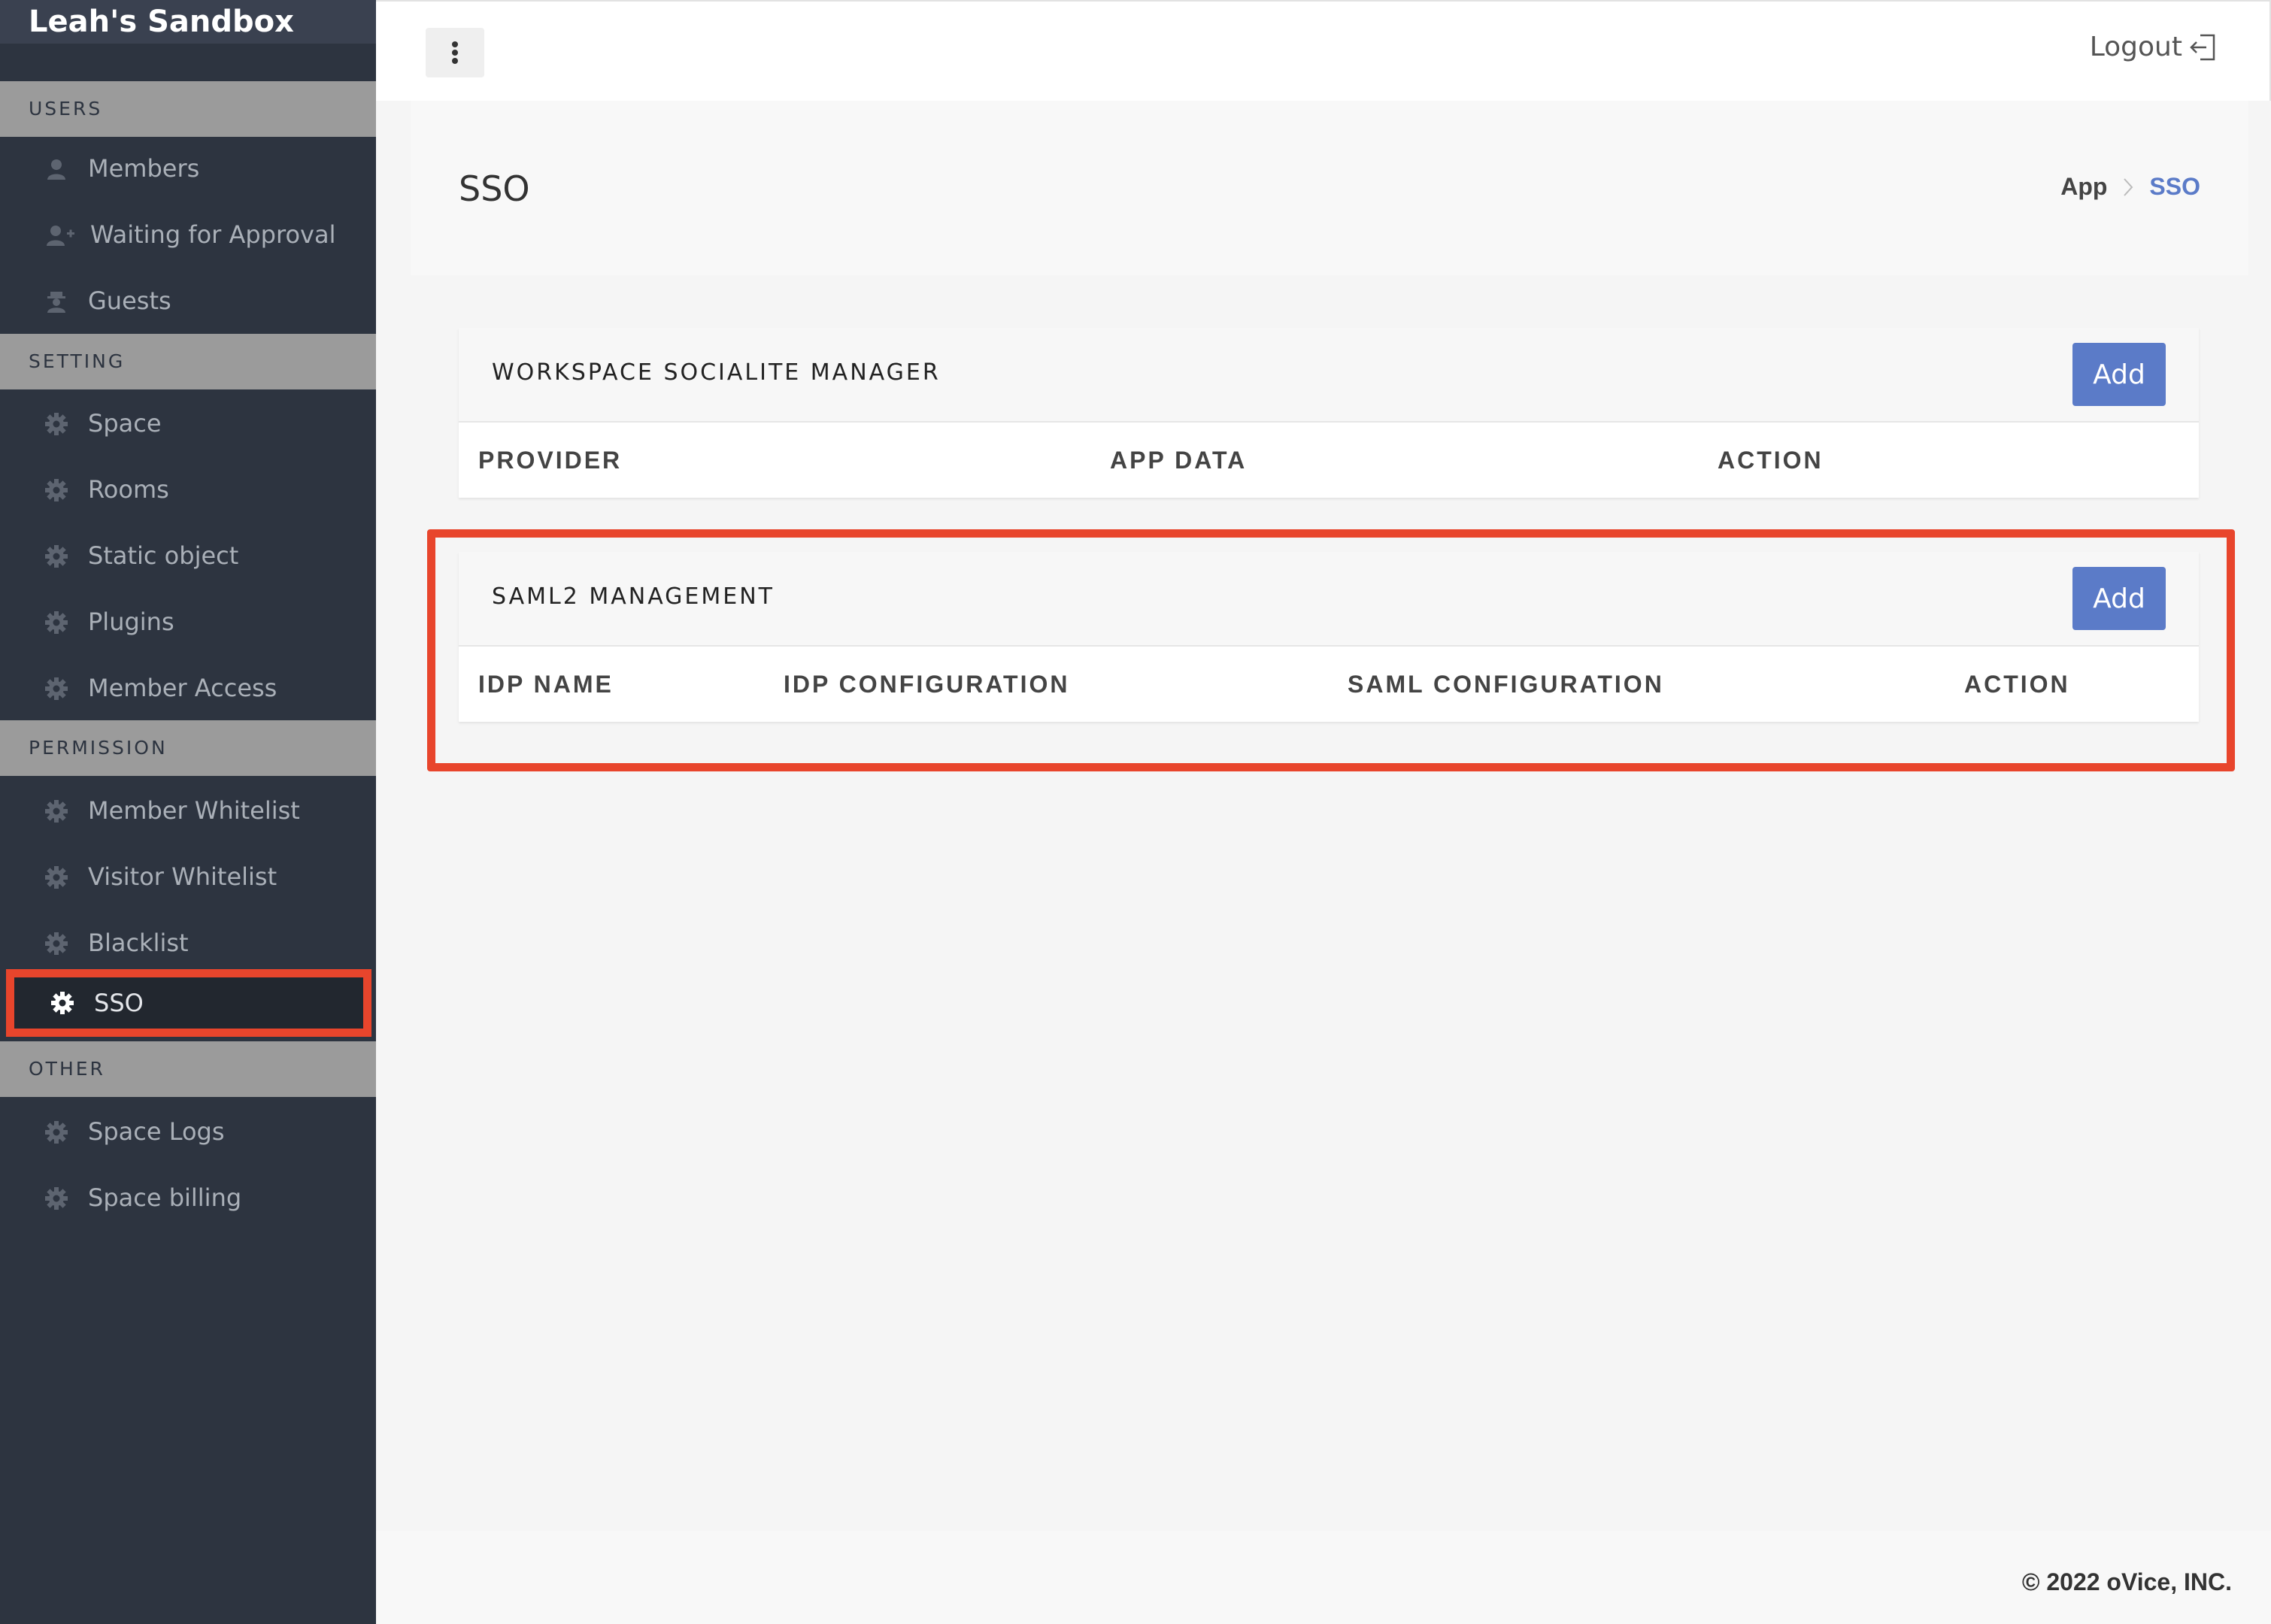 This screenshot has width=2271, height=1624. What do you see at coordinates (550, 460) in the screenshot?
I see `column-header-provider: PROVIDER` at bounding box center [550, 460].